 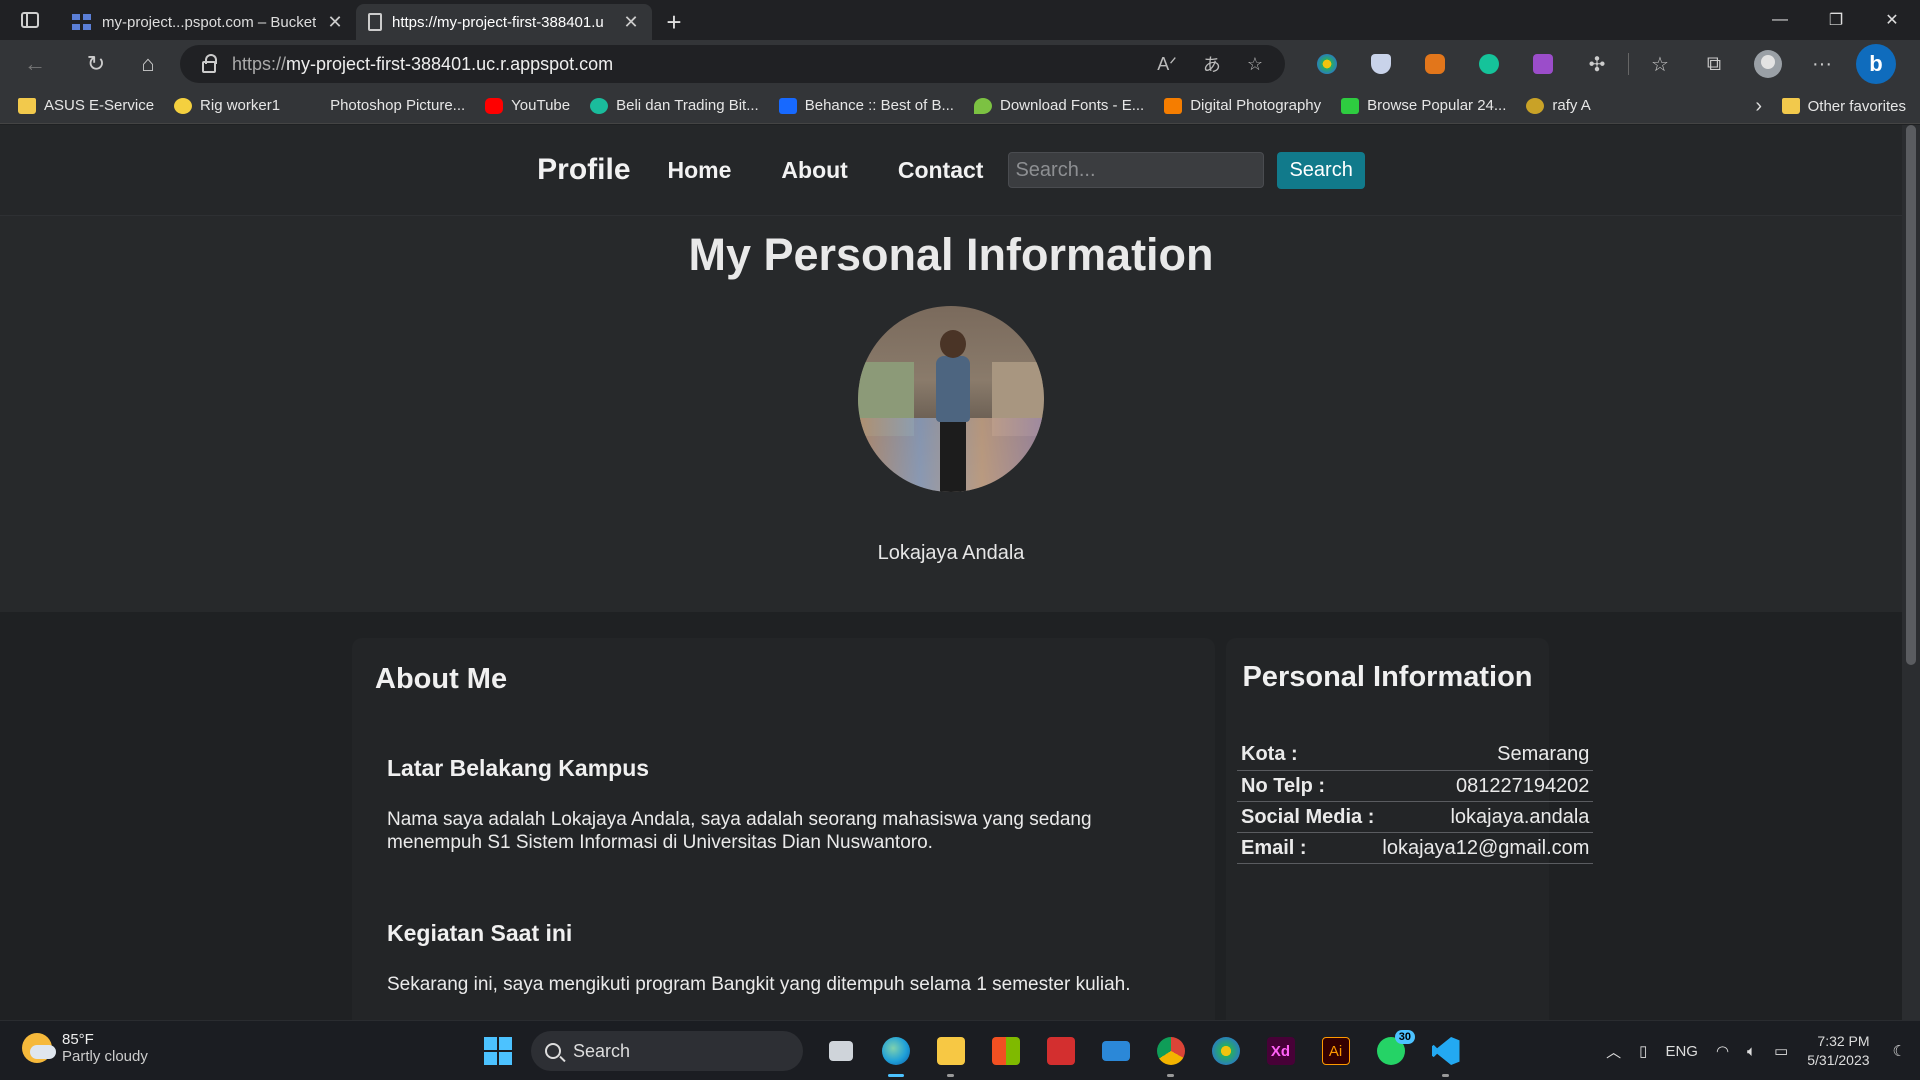 I want to click on nav-home-link: Home, so click(x=700, y=170).